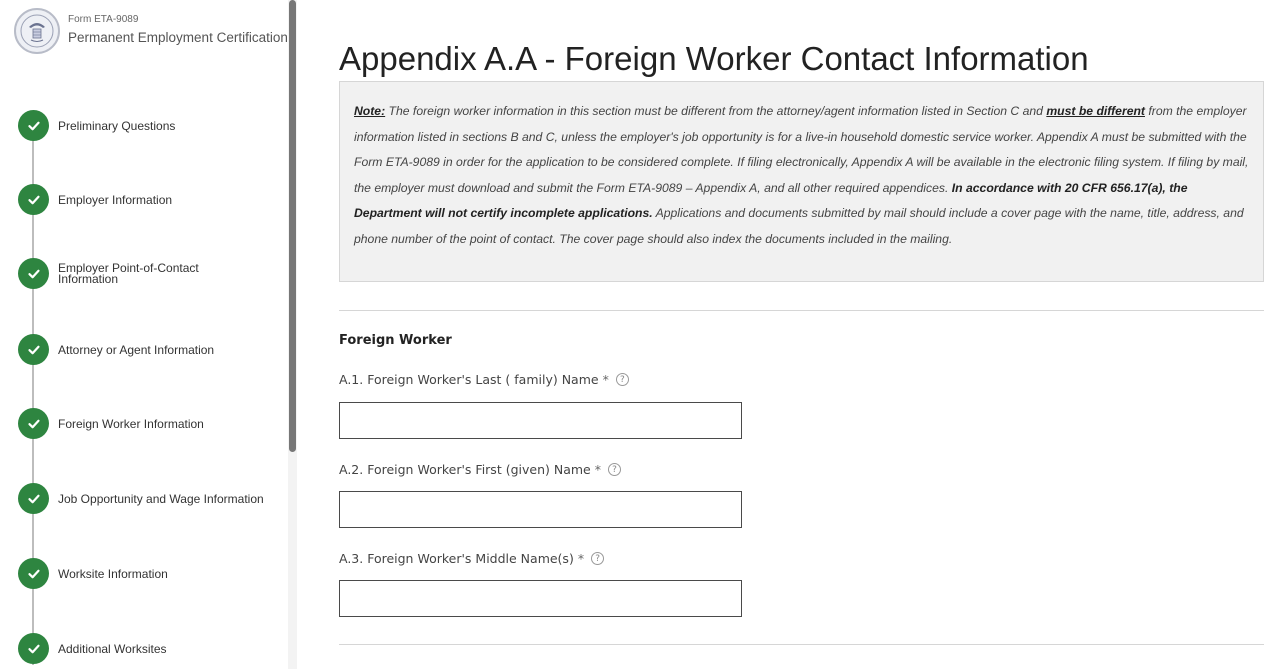 This screenshot has width=1265, height=669. Describe the element at coordinates (178, 37) in the screenshot. I see `app-name: Permanent Employment Certification` at that location.